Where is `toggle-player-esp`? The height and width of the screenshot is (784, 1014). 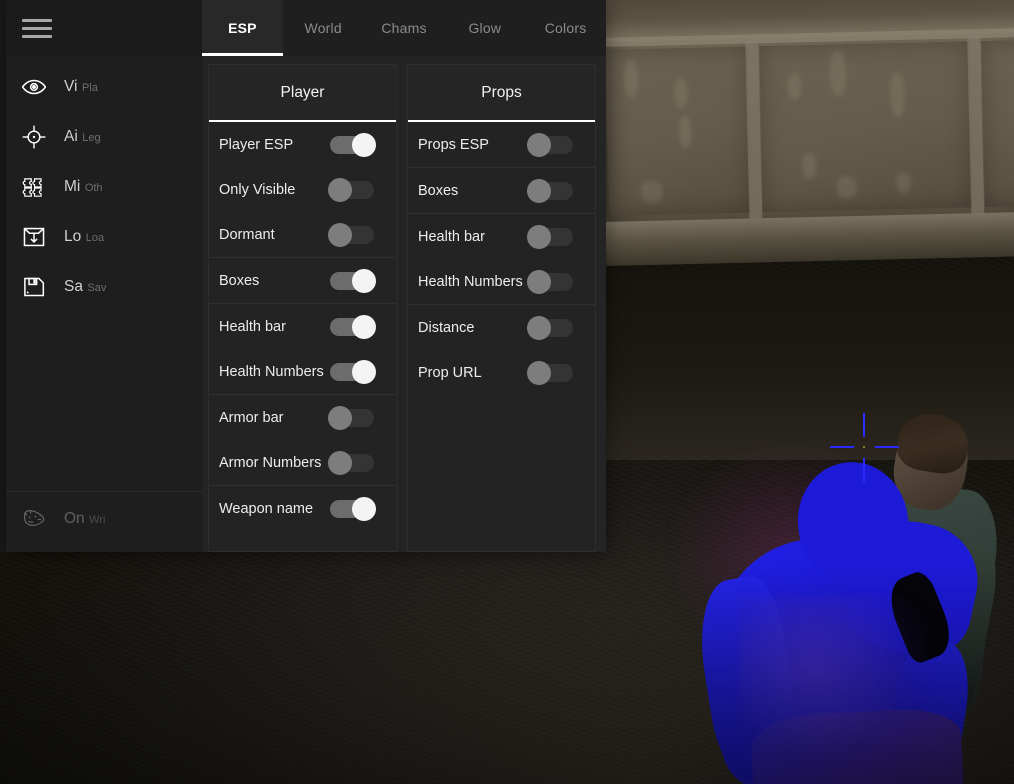 toggle-player-esp is located at coordinates (353, 144).